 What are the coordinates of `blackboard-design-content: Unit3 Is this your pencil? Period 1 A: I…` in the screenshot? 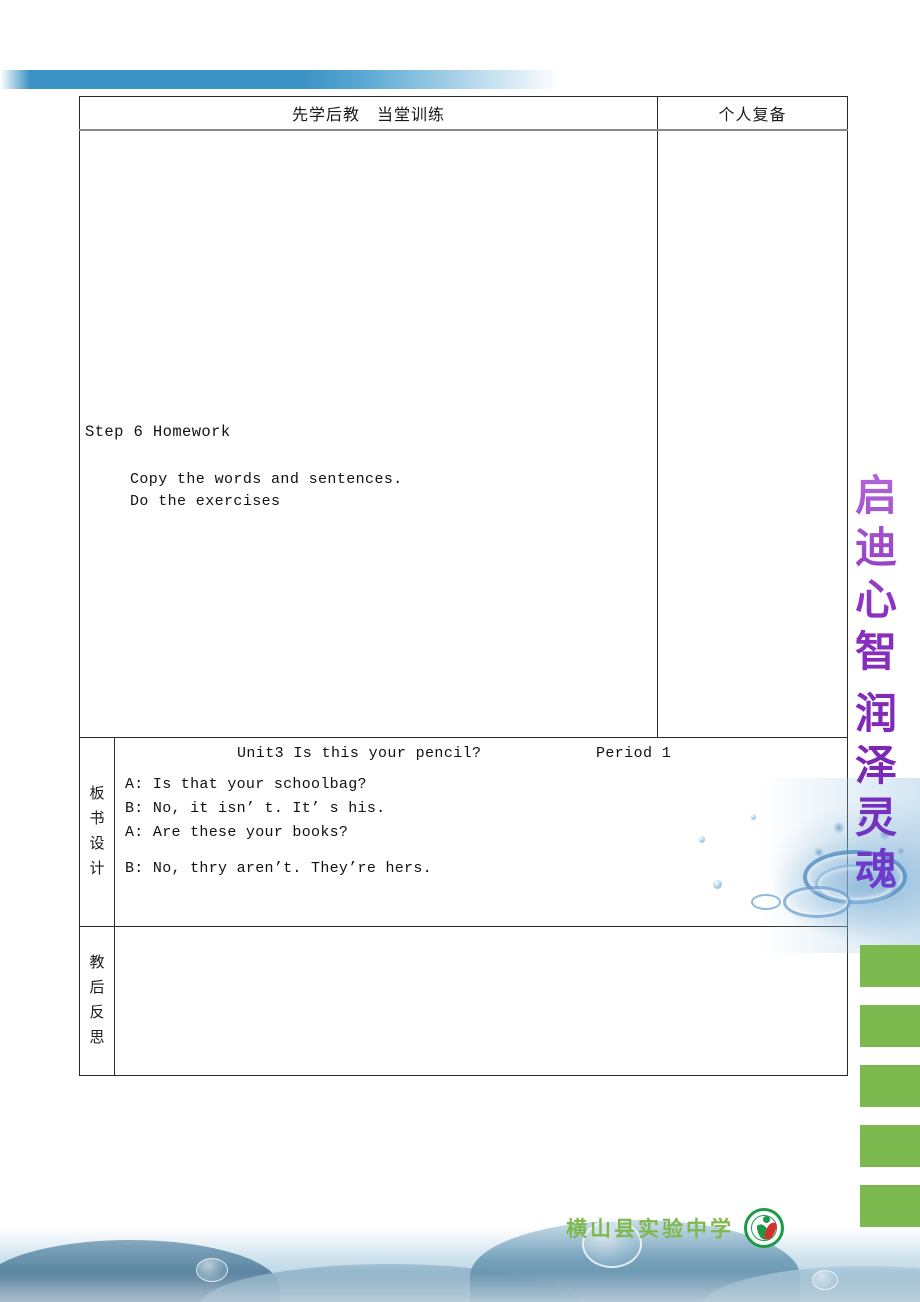 It's located at (481, 832).